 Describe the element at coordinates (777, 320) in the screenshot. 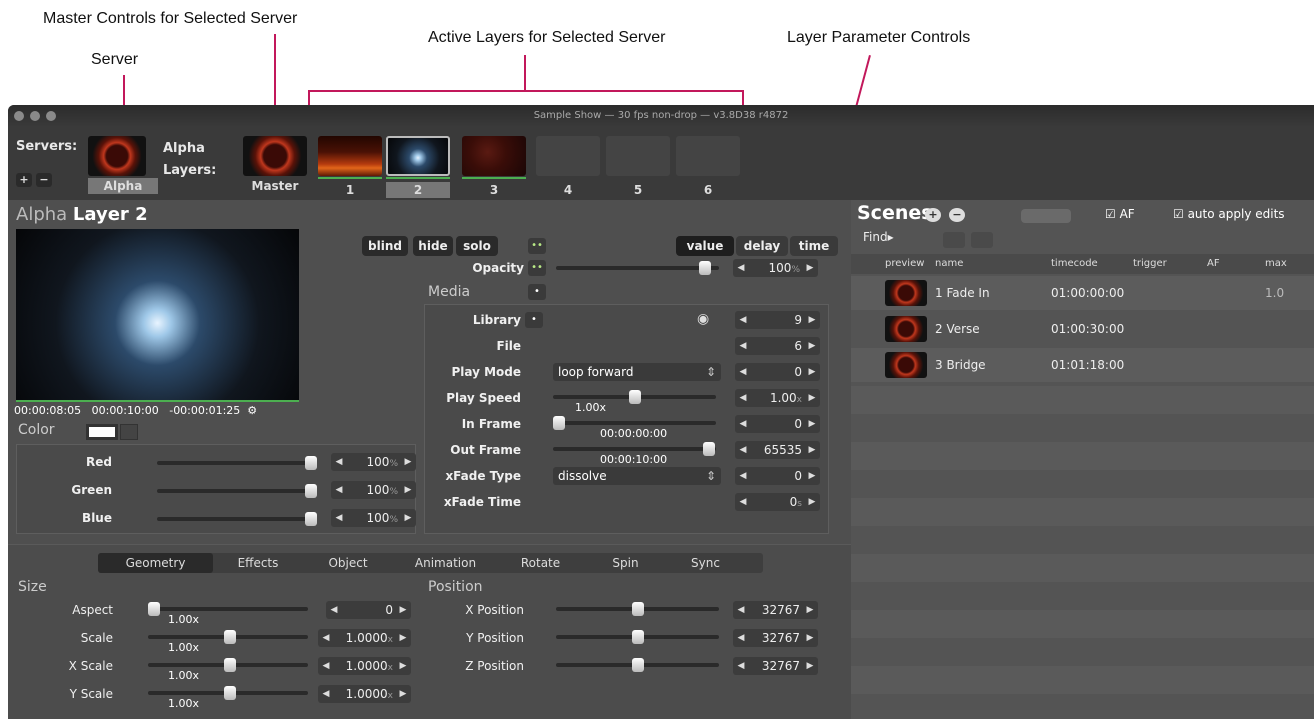

I see `library-stepper: ◀ 9 ▶` at that location.